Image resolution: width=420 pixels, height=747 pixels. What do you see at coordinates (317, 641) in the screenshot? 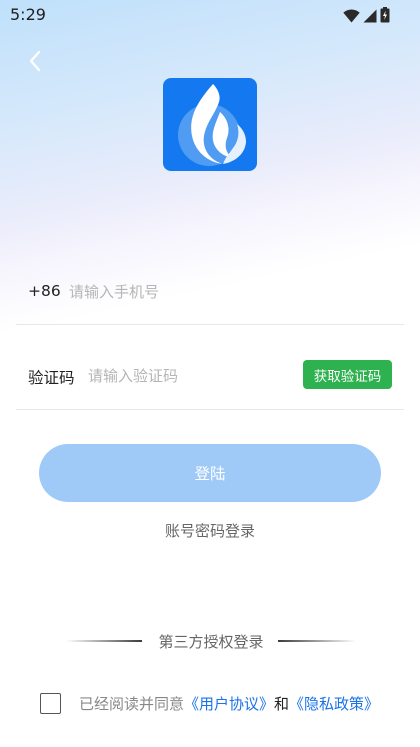
I see `divider-right` at bounding box center [317, 641].